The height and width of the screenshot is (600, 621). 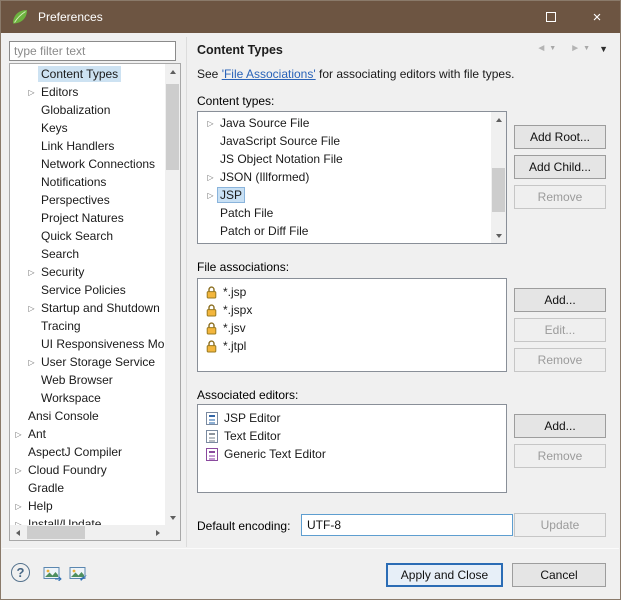 What do you see at coordinates (356, 418) in the screenshot?
I see `editor-item: JSP Editor` at bounding box center [356, 418].